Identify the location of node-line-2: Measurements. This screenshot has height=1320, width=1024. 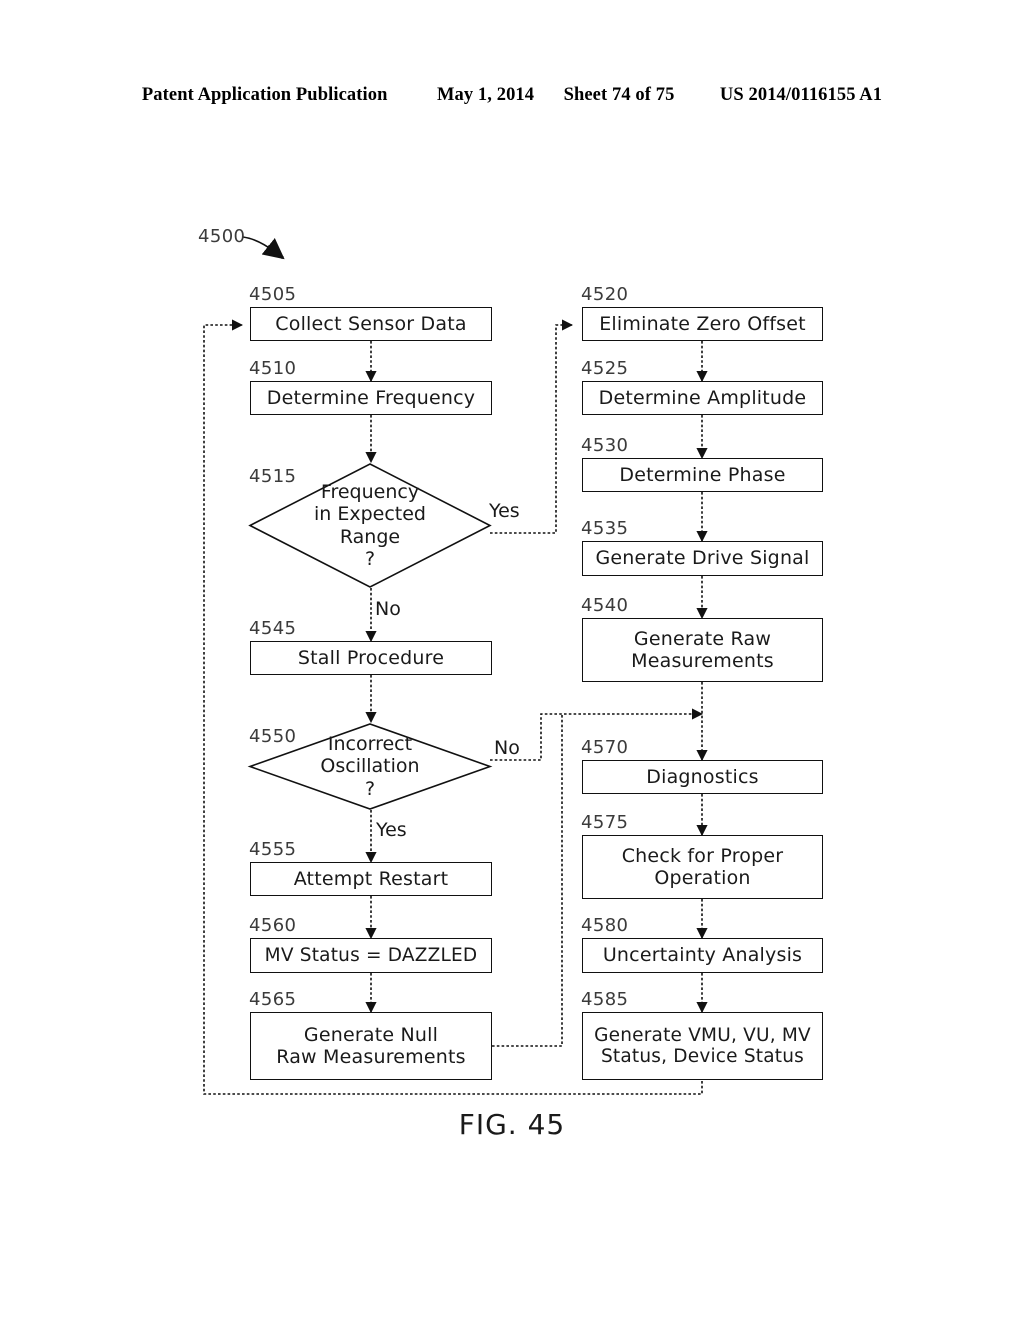
(702, 661).